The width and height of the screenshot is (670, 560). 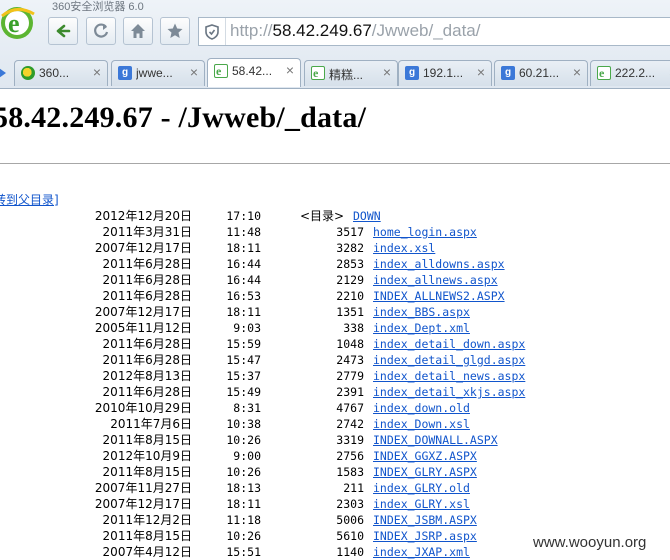 I want to click on parent-directory-link: 转到父目录], so click(x=29, y=199).